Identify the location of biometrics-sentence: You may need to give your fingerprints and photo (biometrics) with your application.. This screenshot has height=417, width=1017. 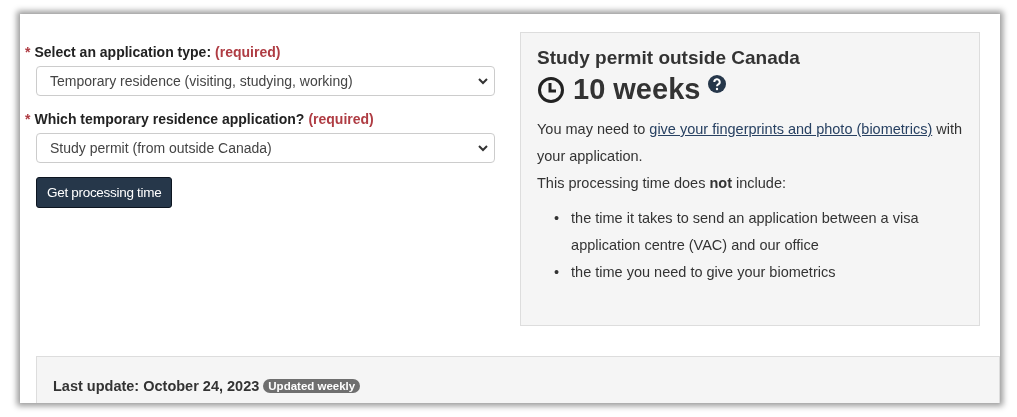
(750, 143).